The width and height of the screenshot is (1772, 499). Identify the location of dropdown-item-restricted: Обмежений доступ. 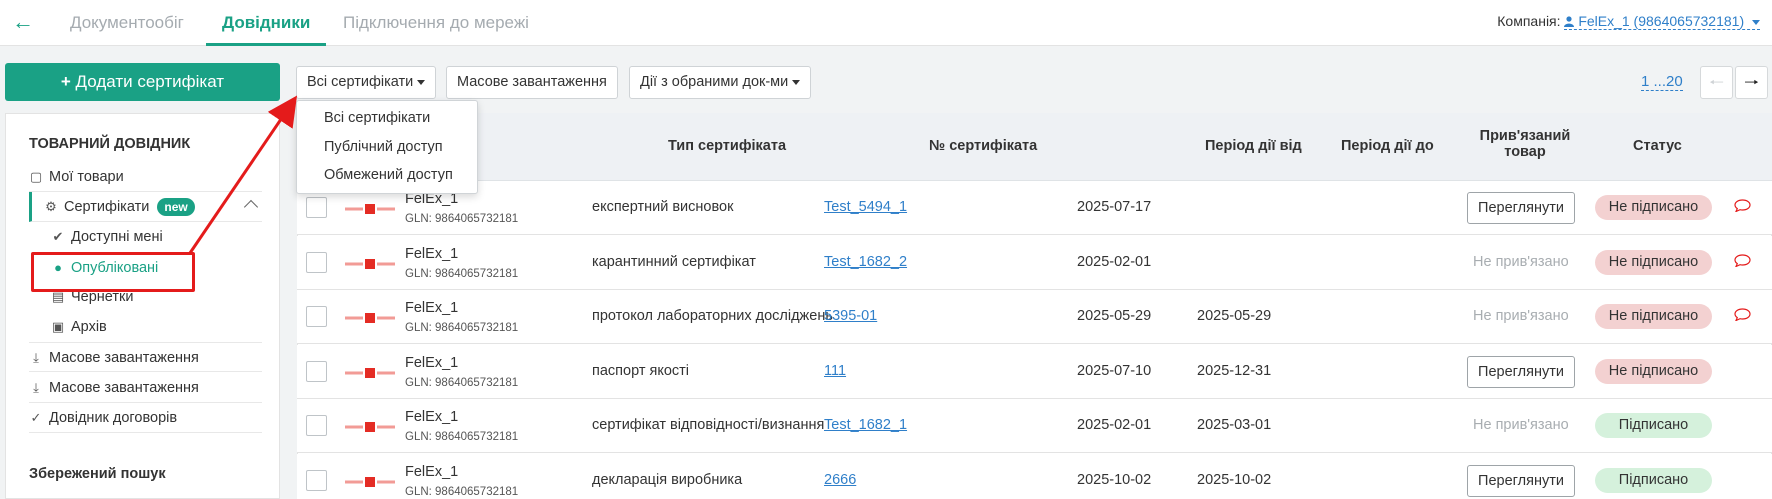
(388, 175).